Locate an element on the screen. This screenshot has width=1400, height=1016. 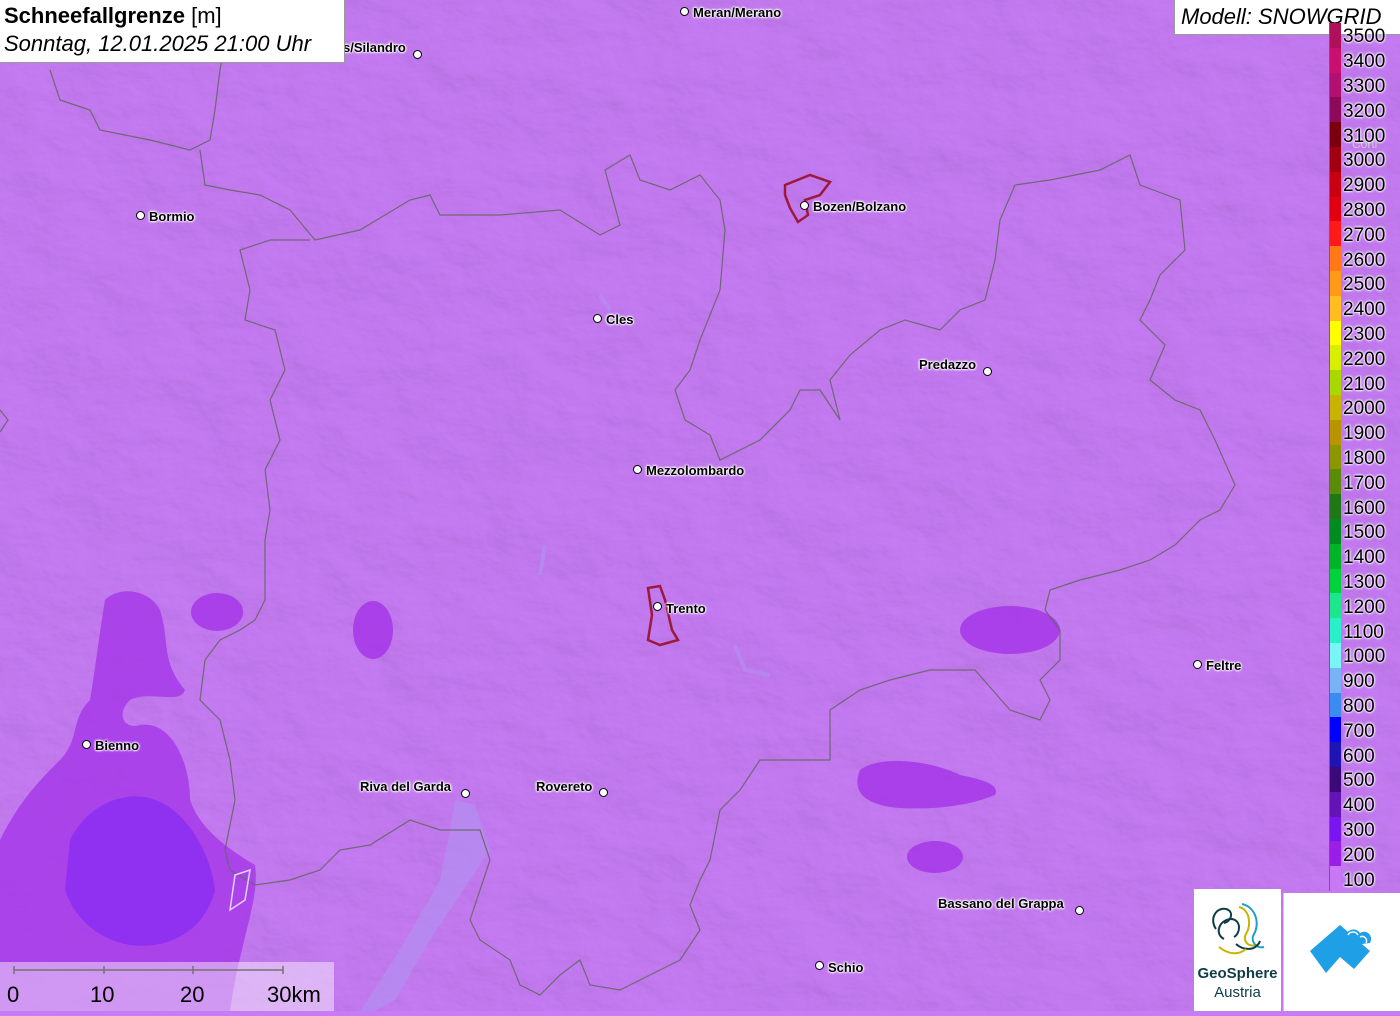
legend-row: 1100 is located at coordinates (1364, 630).